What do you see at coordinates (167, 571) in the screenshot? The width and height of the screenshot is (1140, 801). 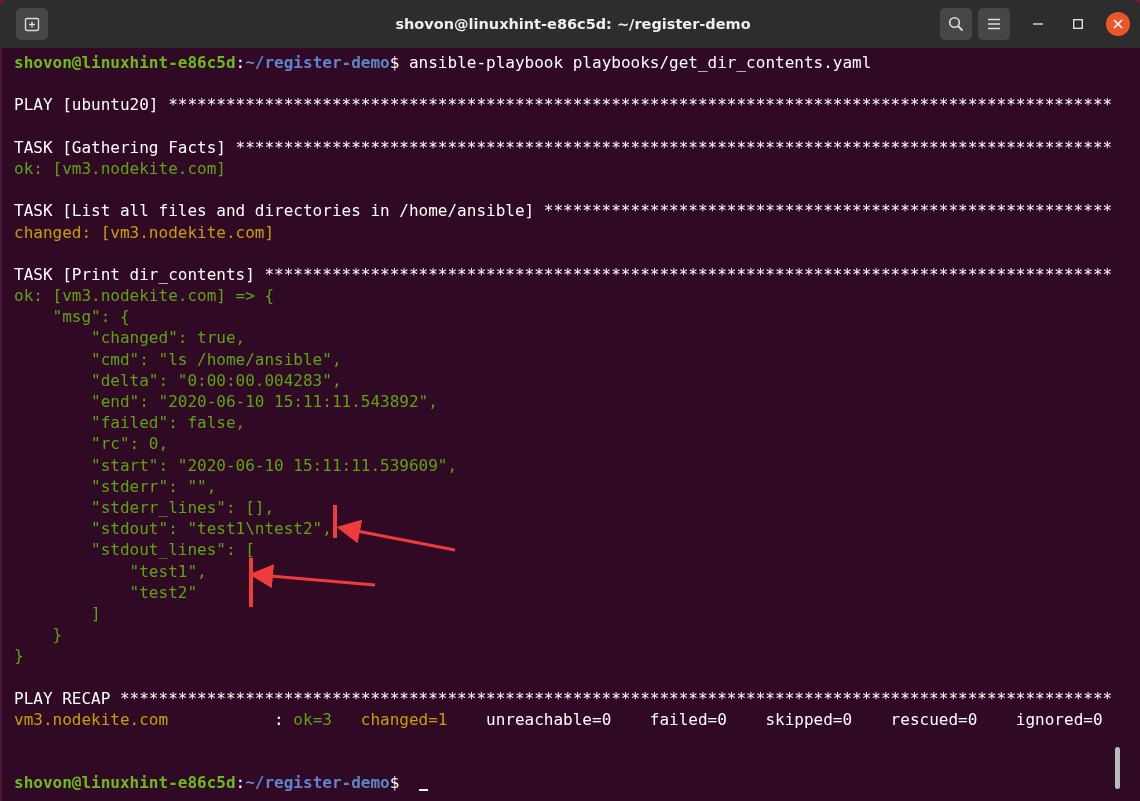 I see `ok-text: "test1",` at bounding box center [167, 571].